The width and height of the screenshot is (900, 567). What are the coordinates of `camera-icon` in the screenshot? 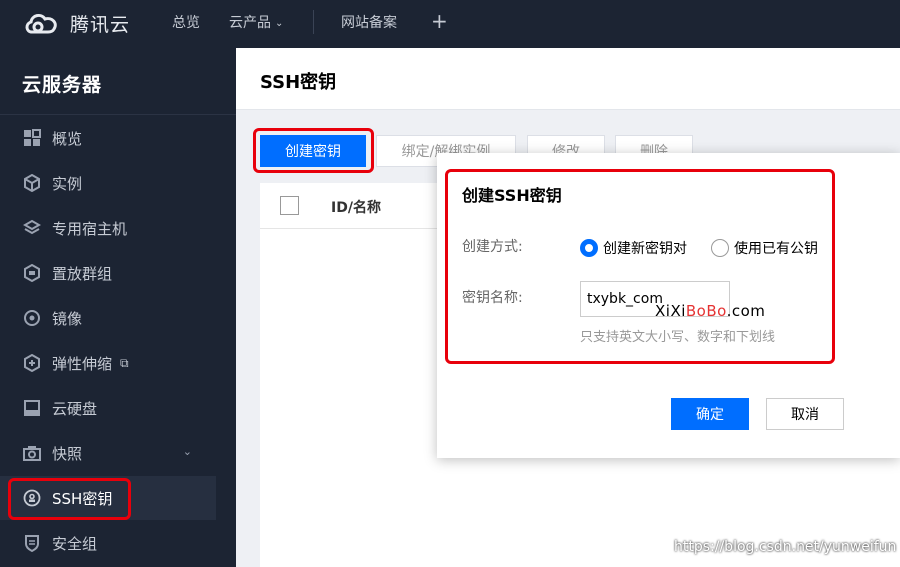 It's located at (32, 453).